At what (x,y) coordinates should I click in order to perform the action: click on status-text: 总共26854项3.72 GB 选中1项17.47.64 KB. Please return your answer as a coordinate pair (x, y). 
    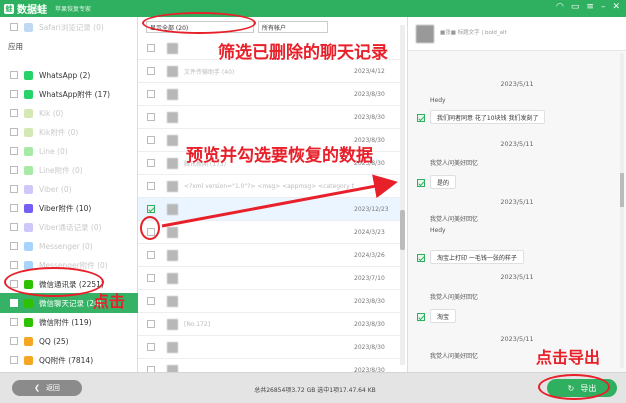
    Looking at the image, I should click on (315, 390).